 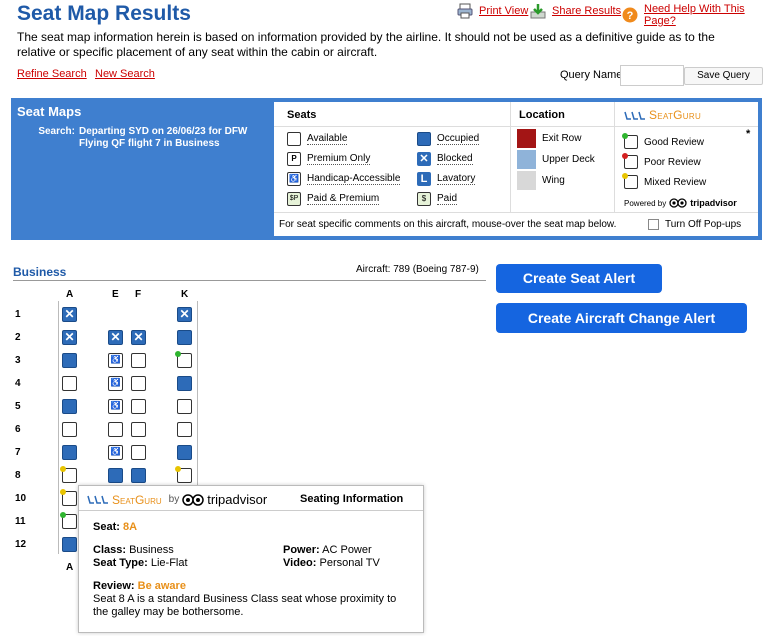 What do you see at coordinates (549, 138) in the screenshot?
I see `legend-exit-row: Exit Row` at bounding box center [549, 138].